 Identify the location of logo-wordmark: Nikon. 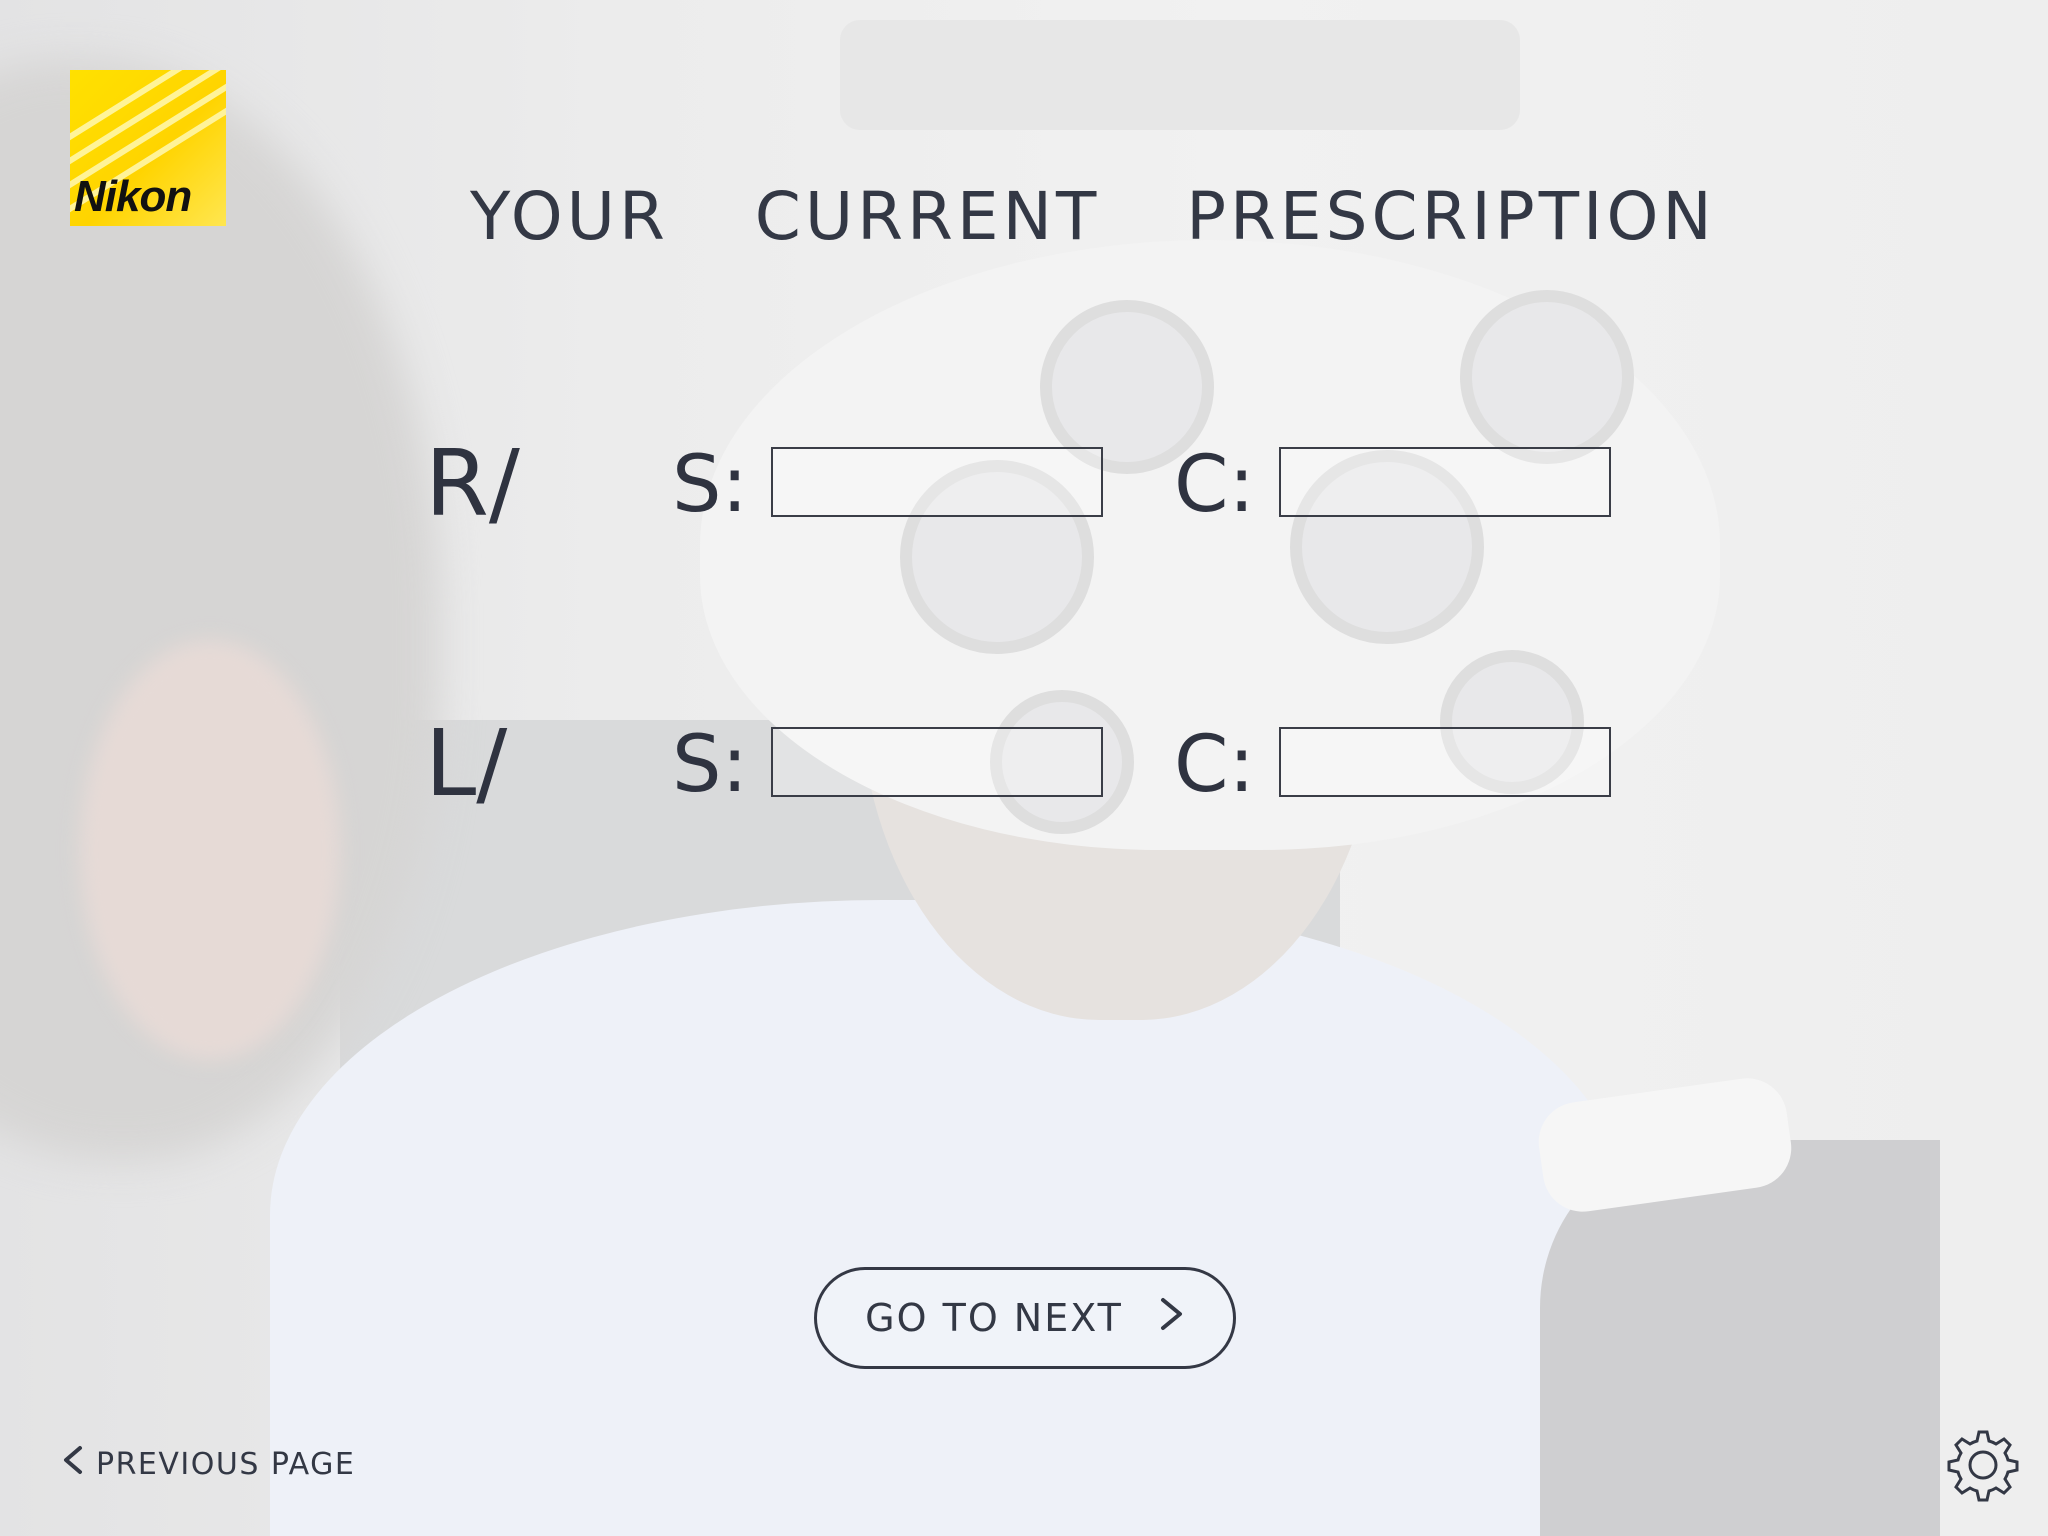
(133, 196).